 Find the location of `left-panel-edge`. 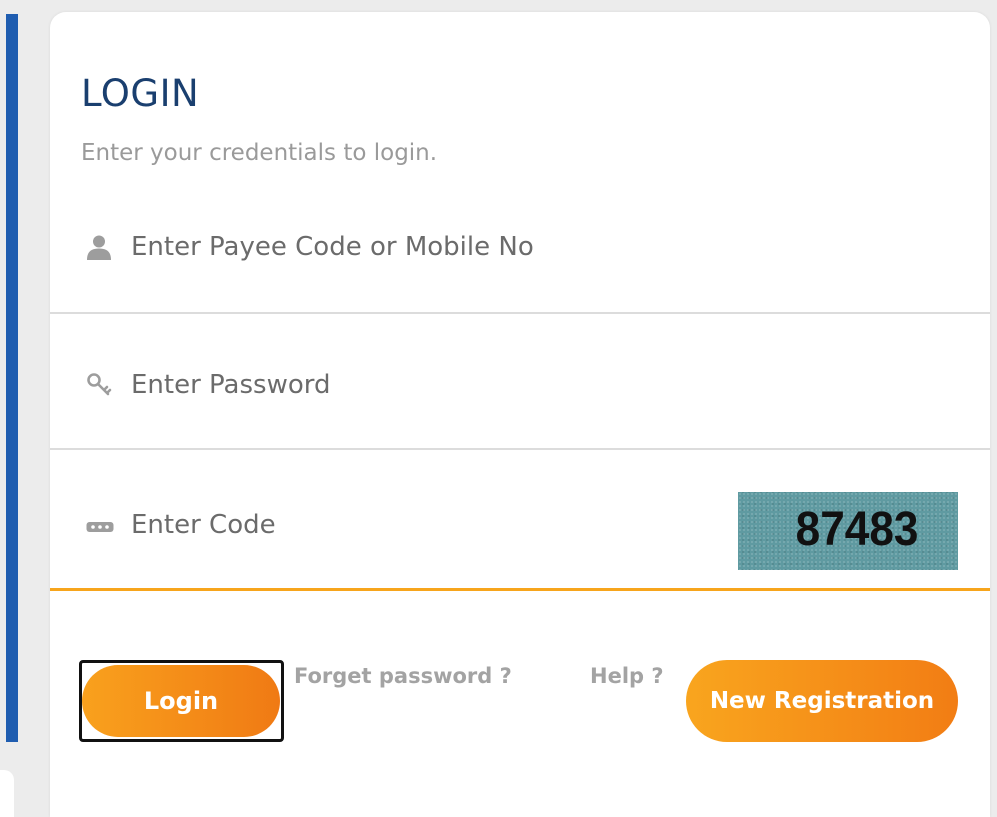

left-panel-edge is located at coordinates (7, 793).